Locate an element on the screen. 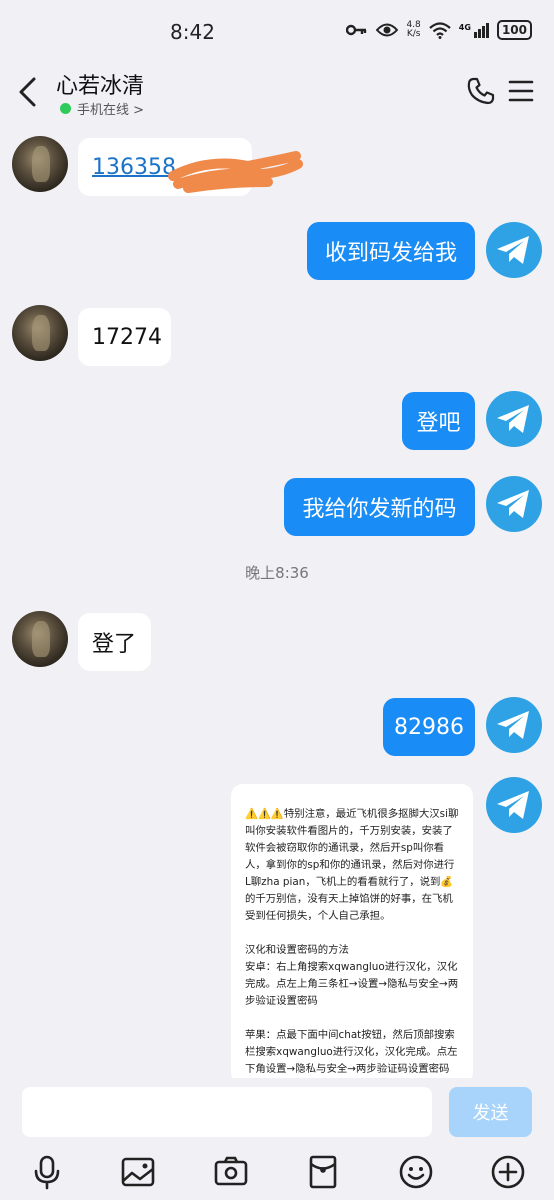  message-text: 登了 is located at coordinates (114, 644).